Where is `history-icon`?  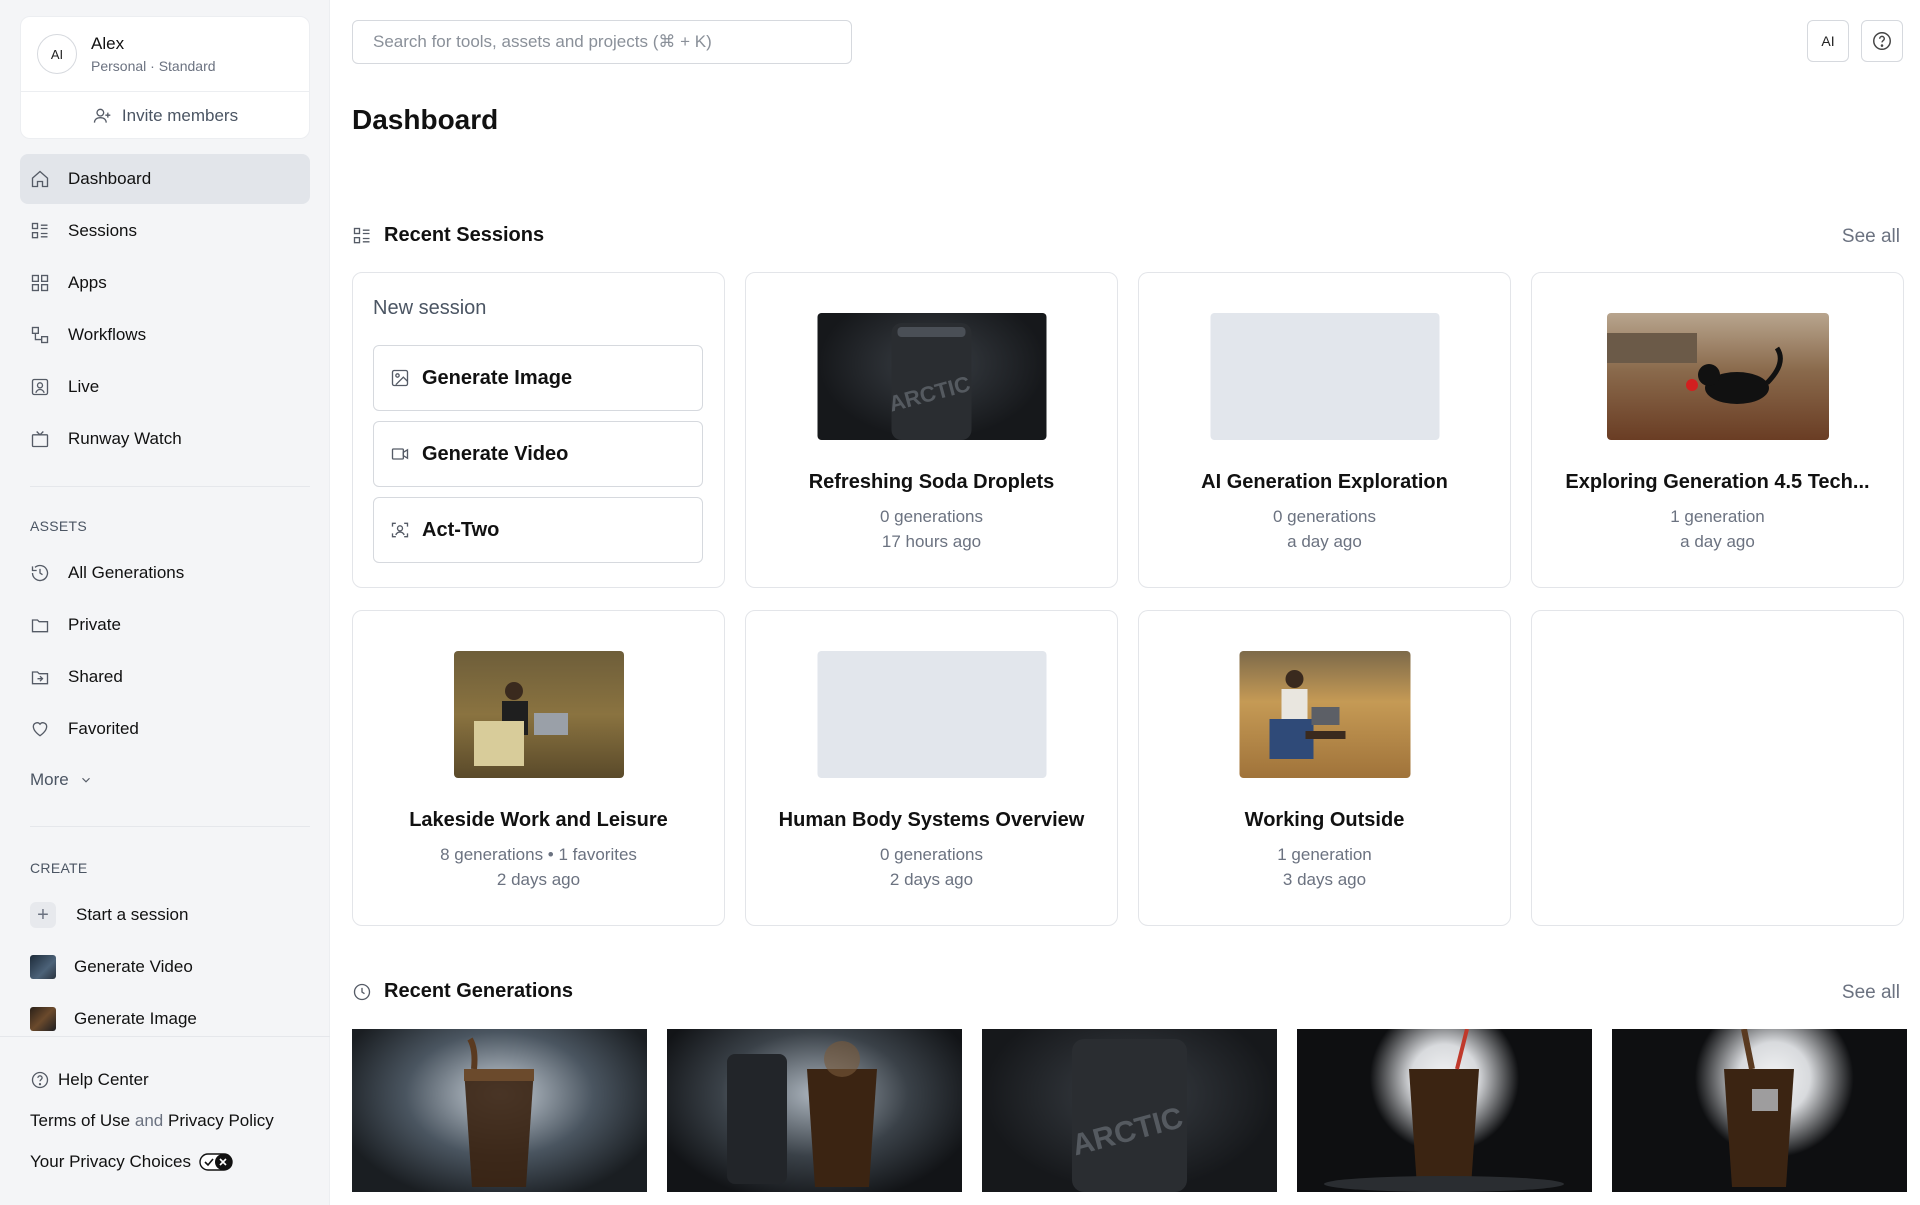 history-icon is located at coordinates (40, 573).